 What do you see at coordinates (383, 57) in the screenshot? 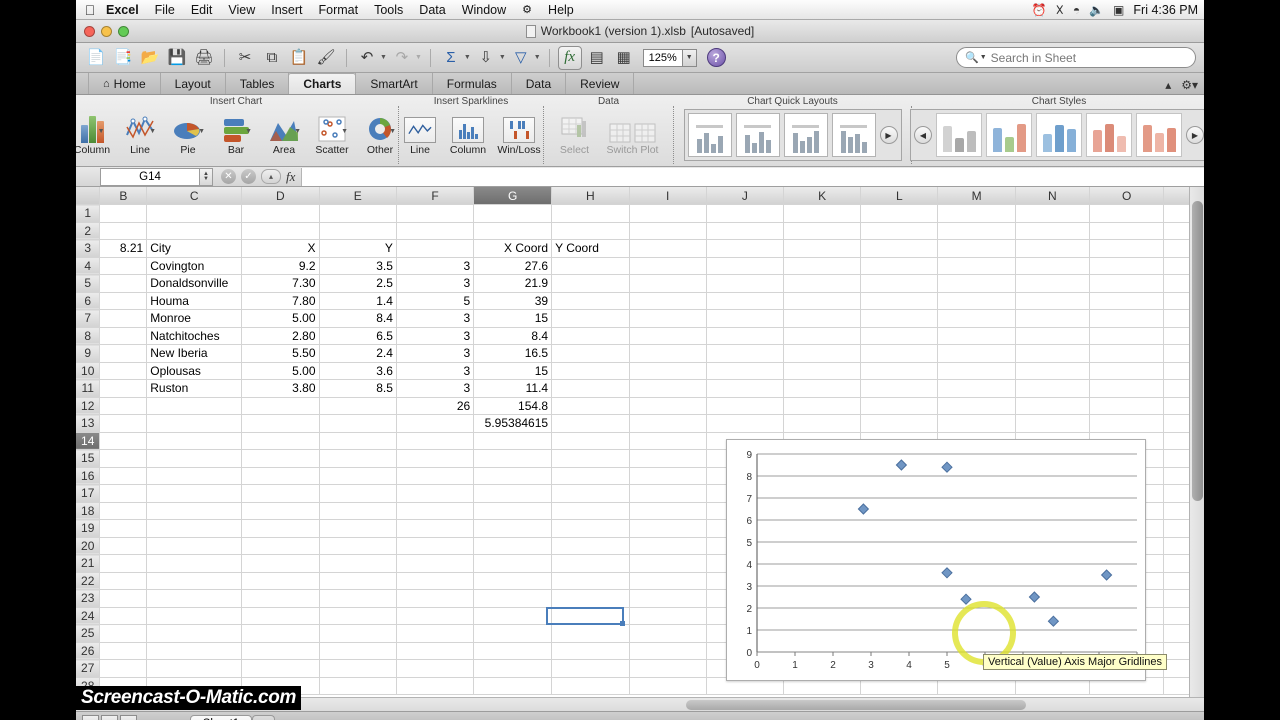
I see `undo-dropdown-icon: ▼` at bounding box center [383, 57].